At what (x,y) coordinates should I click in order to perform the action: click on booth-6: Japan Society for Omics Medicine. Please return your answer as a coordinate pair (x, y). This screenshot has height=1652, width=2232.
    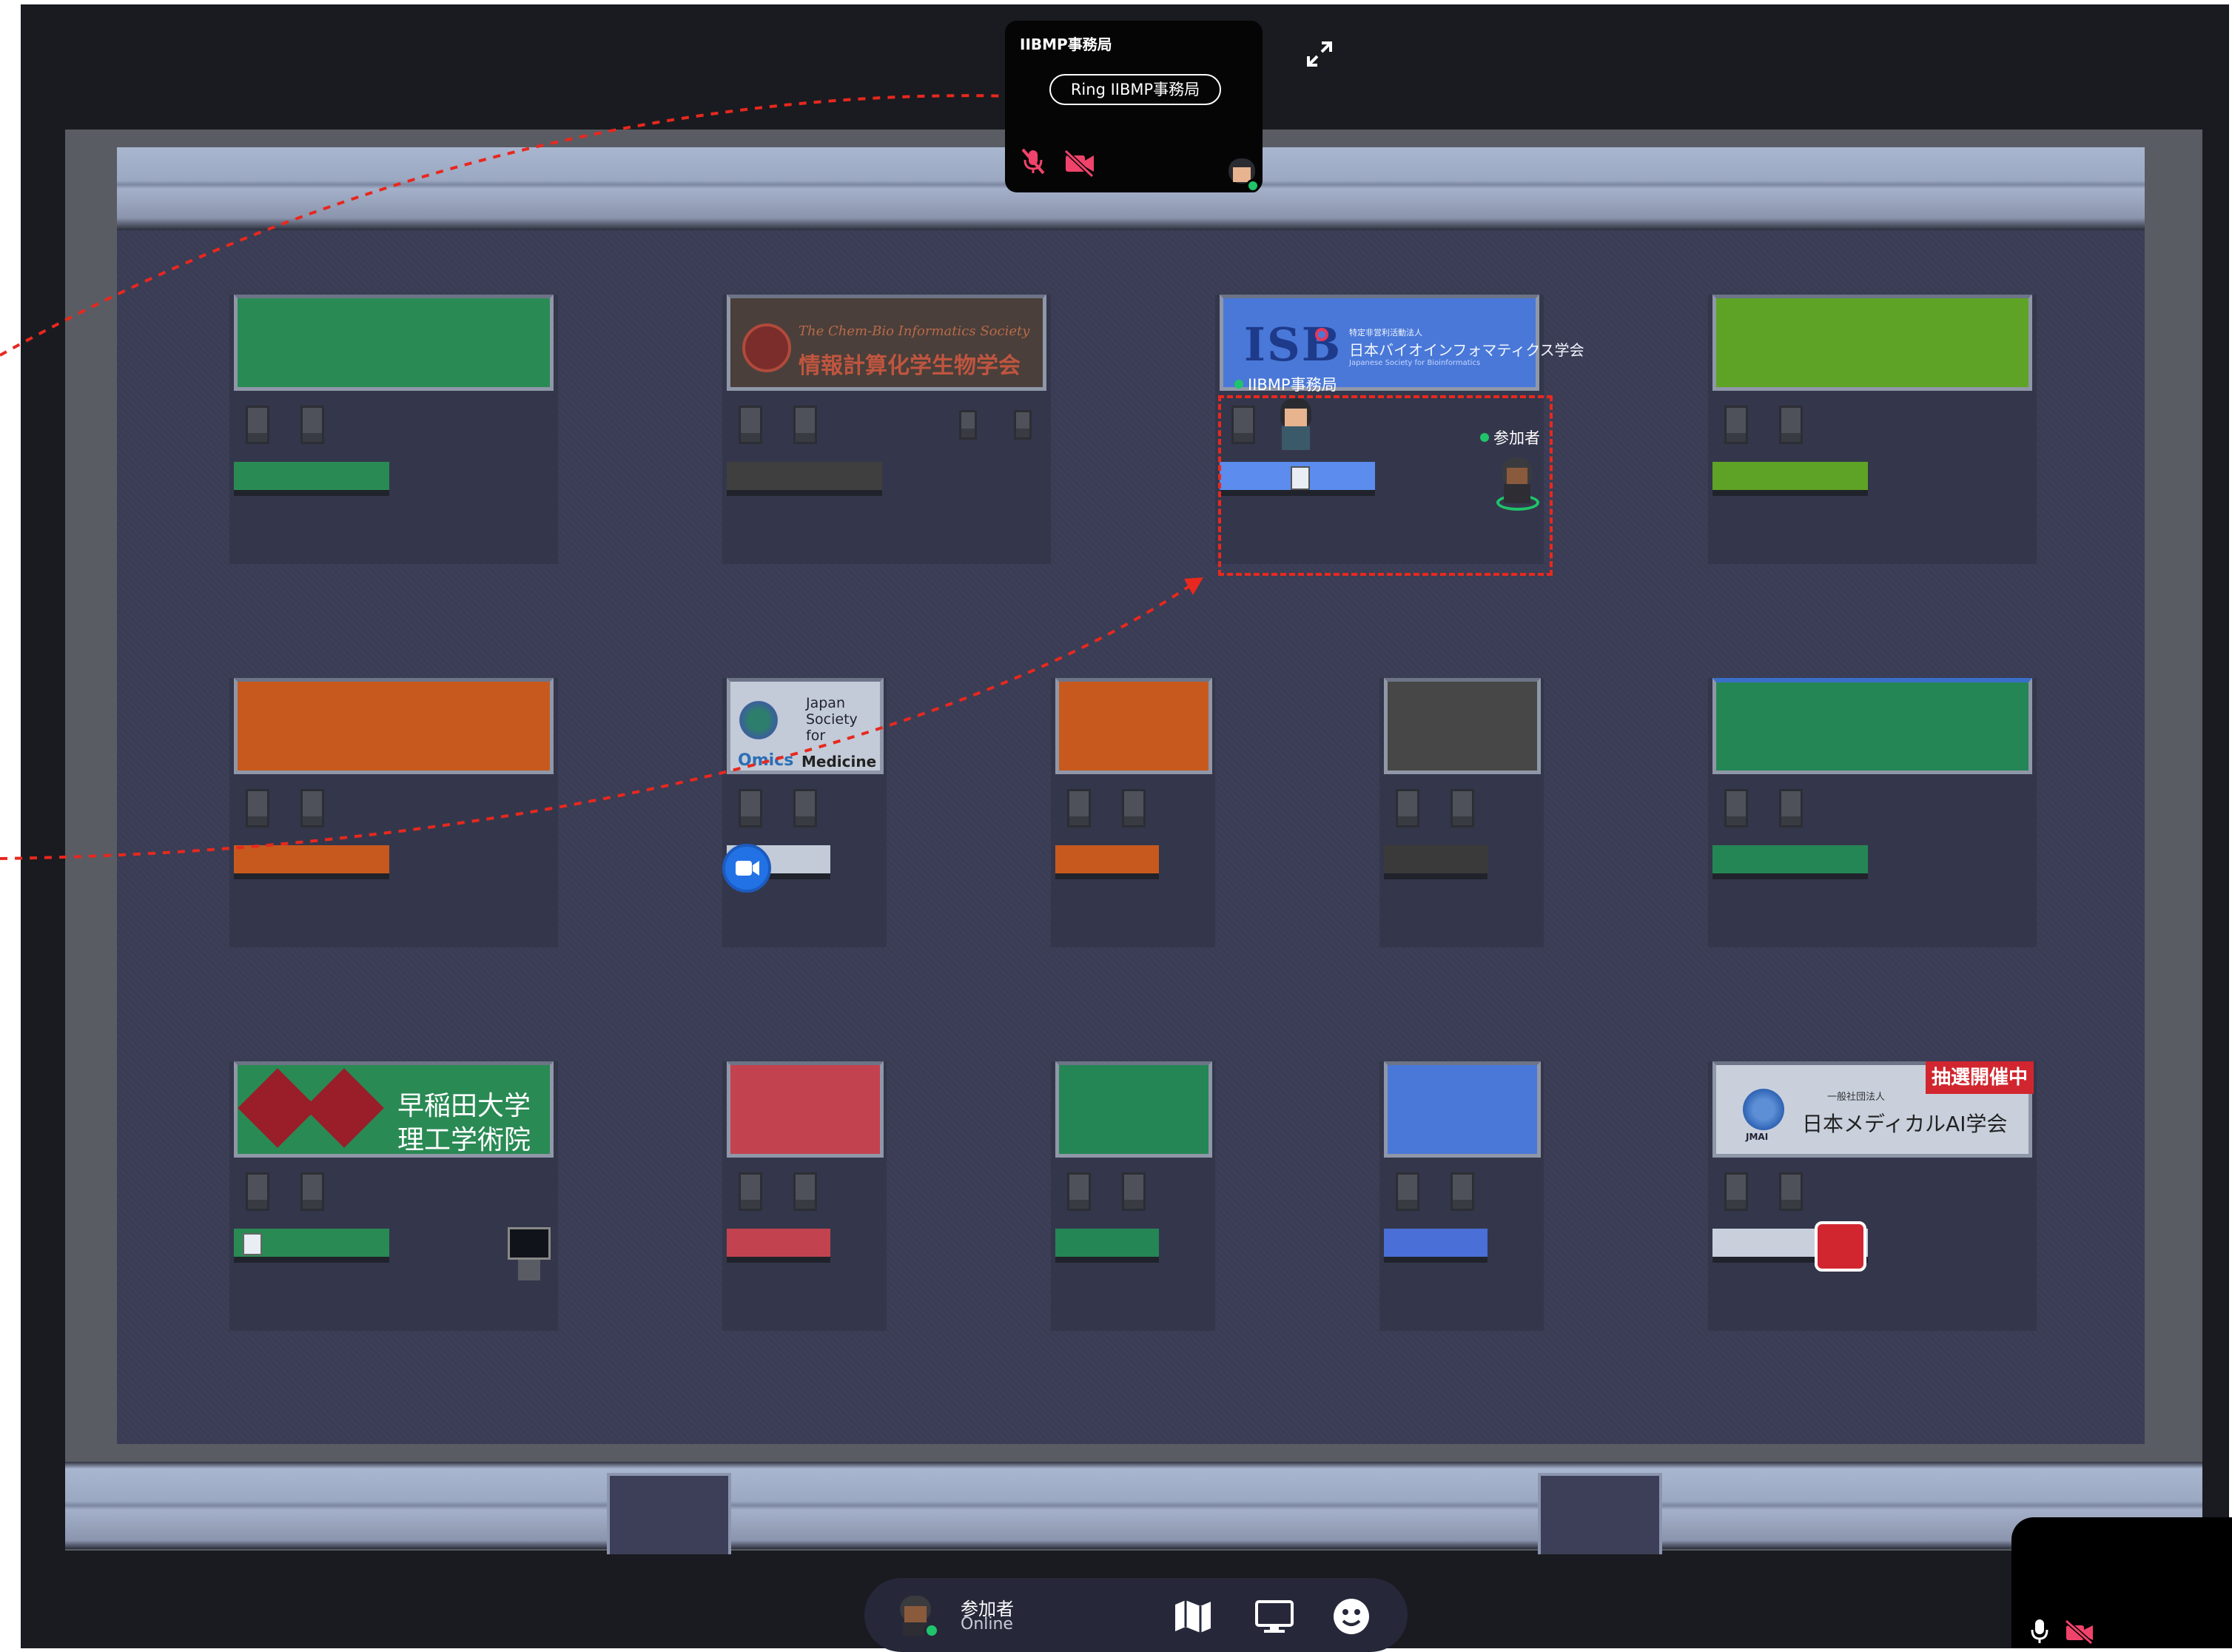
    Looking at the image, I should click on (804, 812).